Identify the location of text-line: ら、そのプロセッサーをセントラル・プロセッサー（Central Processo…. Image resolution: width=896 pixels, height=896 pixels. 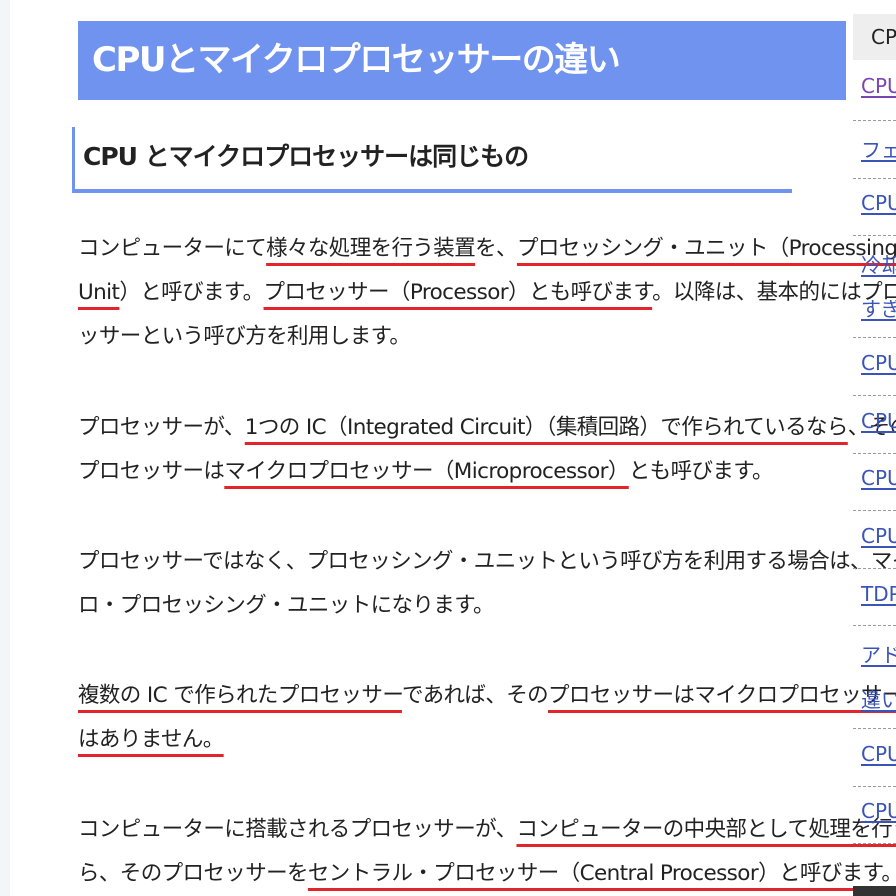
(487, 874).